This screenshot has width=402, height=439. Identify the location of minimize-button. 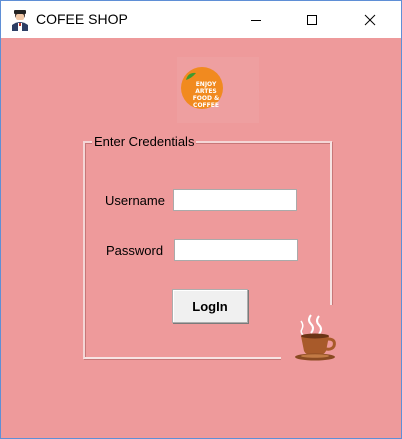
(256, 19).